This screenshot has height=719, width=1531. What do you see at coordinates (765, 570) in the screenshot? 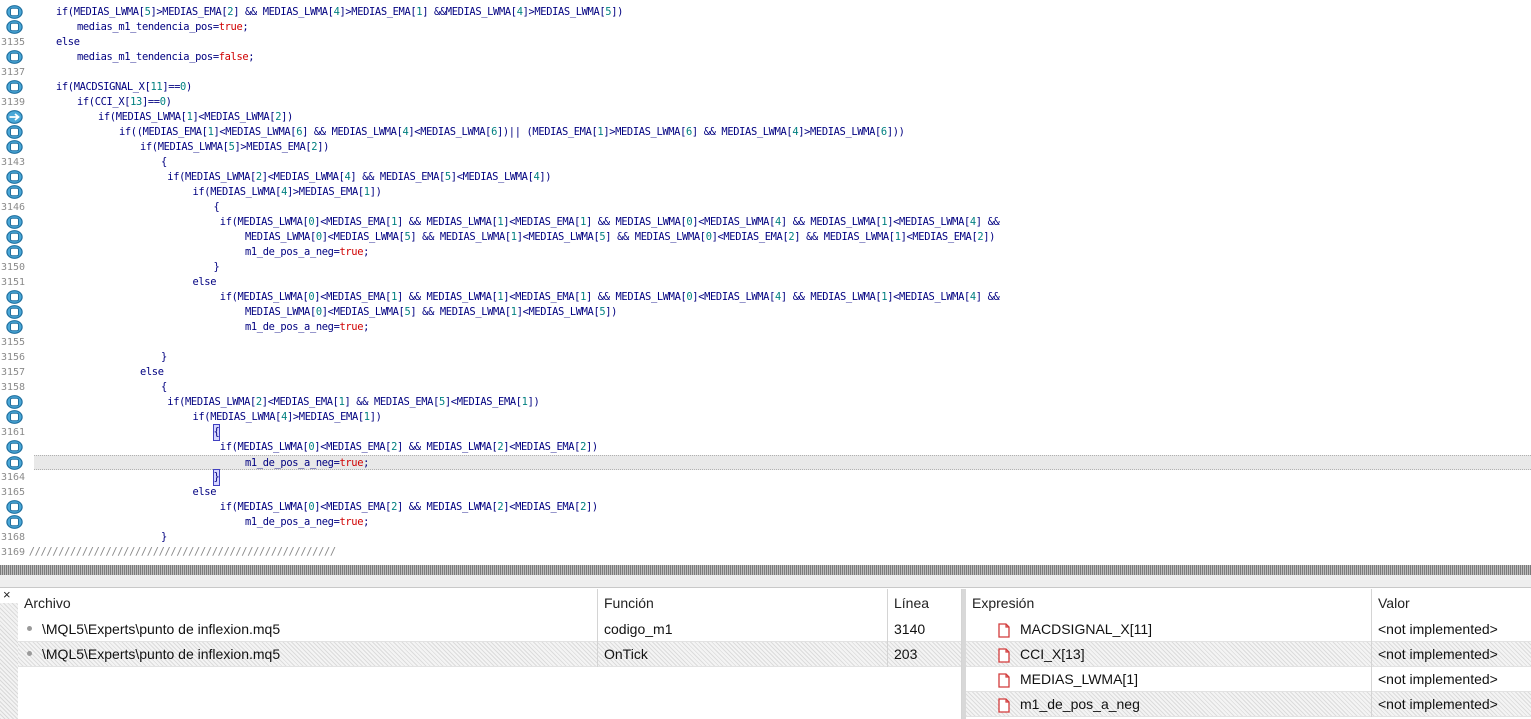
I see `panel-splitter` at bounding box center [765, 570].